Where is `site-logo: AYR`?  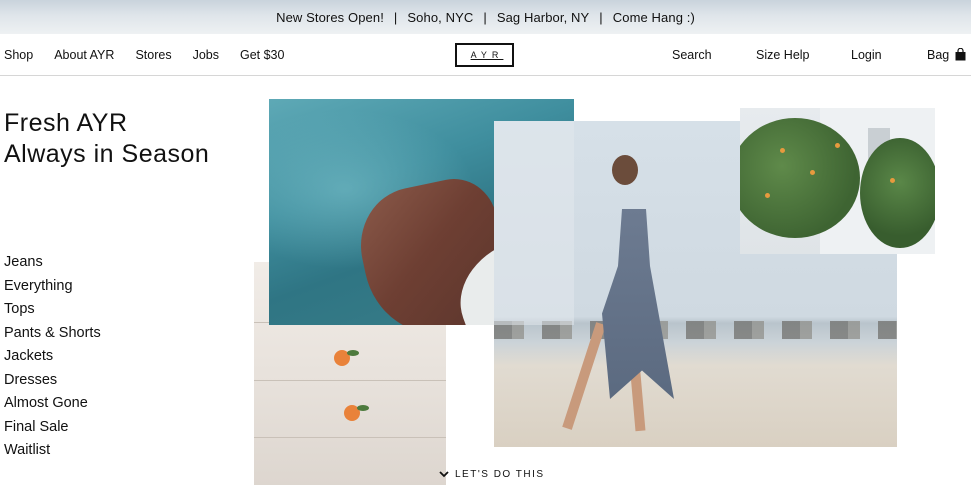
site-logo: AYR is located at coordinates (484, 55).